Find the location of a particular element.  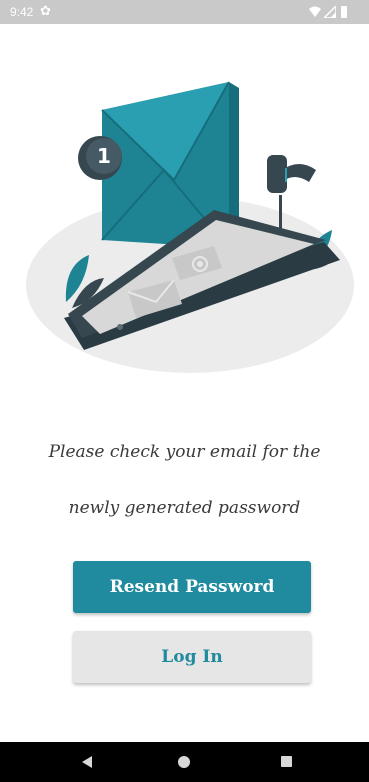

status-bar: 9:42 ✿ is located at coordinates (184, 12).